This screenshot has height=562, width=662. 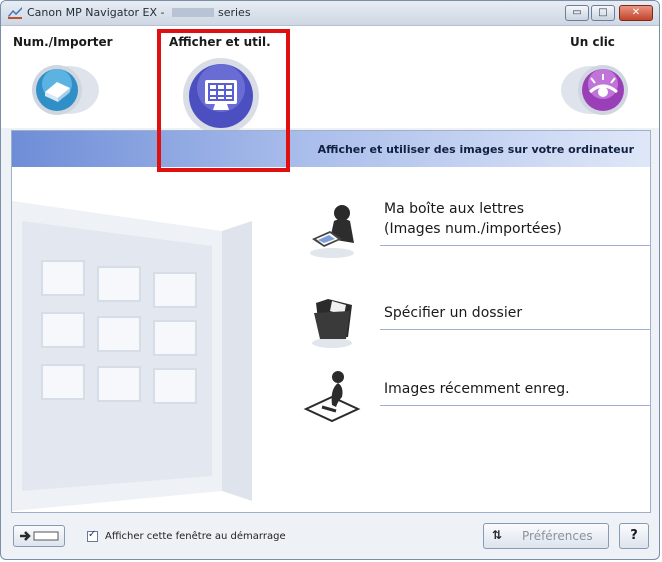 I want to click on close-button: ✕, so click(x=636, y=13).